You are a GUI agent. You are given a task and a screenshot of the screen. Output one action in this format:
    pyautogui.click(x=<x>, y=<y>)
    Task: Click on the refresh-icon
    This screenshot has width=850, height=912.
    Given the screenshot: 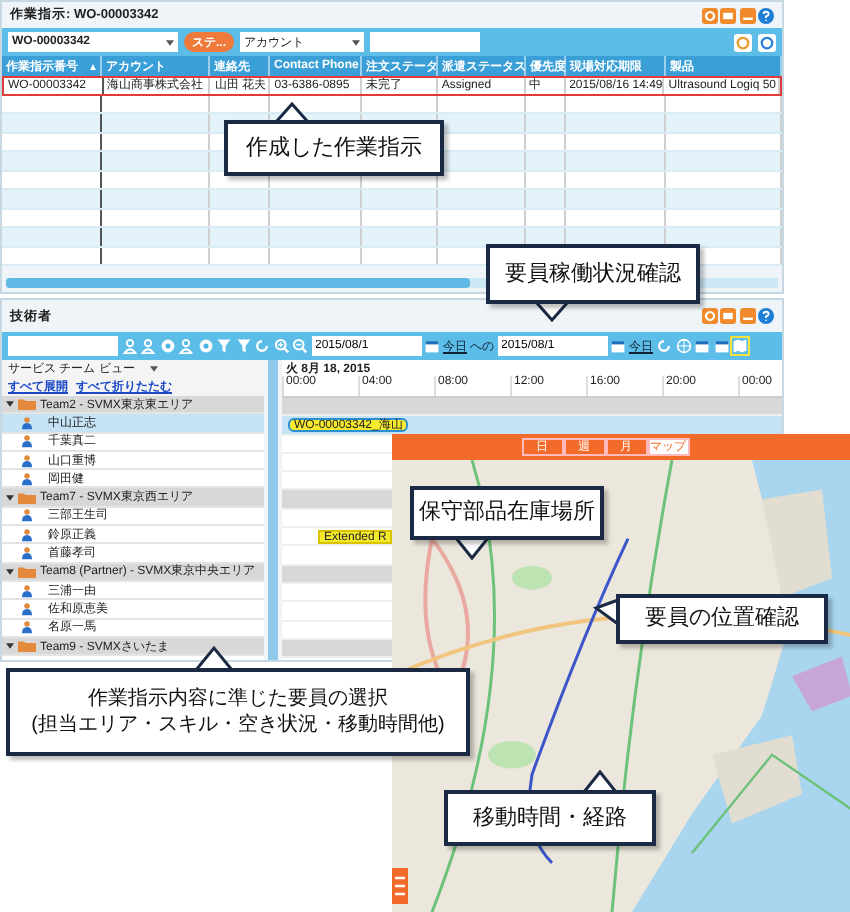 What is the action you would take?
    pyautogui.click(x=743, y=42)
    